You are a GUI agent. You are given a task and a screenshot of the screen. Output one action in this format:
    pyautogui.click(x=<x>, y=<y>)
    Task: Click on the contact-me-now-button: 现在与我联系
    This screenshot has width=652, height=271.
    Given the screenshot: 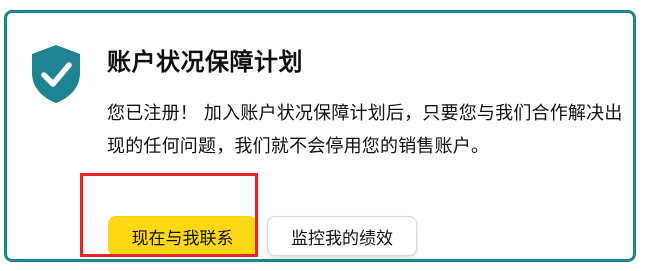 What is the action you would take?
    pyautogui.click(x=182, y=236)
    